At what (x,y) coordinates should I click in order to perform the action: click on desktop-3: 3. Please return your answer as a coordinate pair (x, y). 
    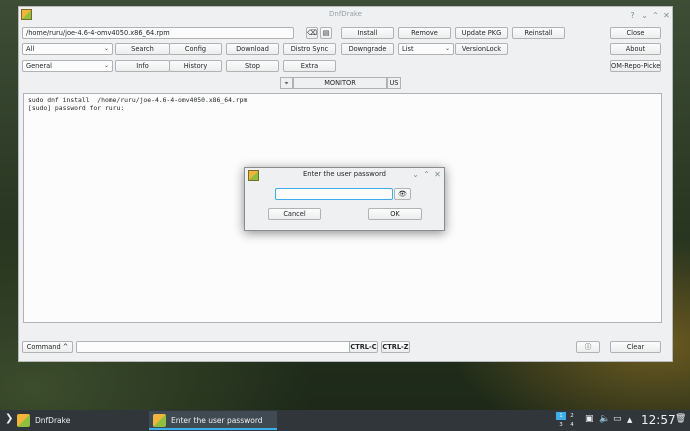
    Looking at the image, I should click on (561, 425).